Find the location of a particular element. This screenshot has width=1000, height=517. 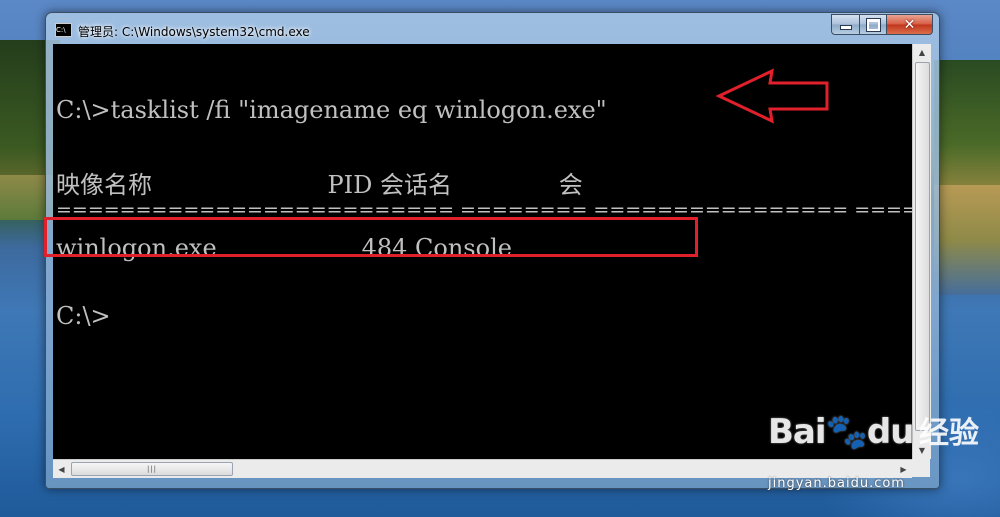

vertical-scroll-thumb is located at coordinates (922, 246).